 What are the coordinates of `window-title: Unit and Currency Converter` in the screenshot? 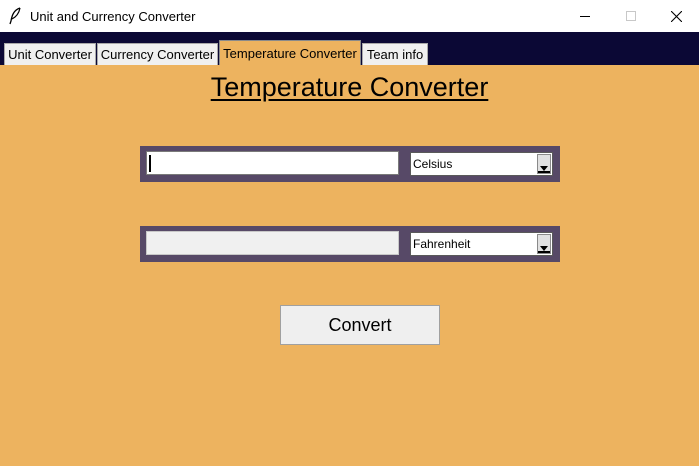 It's located at (113, 16).